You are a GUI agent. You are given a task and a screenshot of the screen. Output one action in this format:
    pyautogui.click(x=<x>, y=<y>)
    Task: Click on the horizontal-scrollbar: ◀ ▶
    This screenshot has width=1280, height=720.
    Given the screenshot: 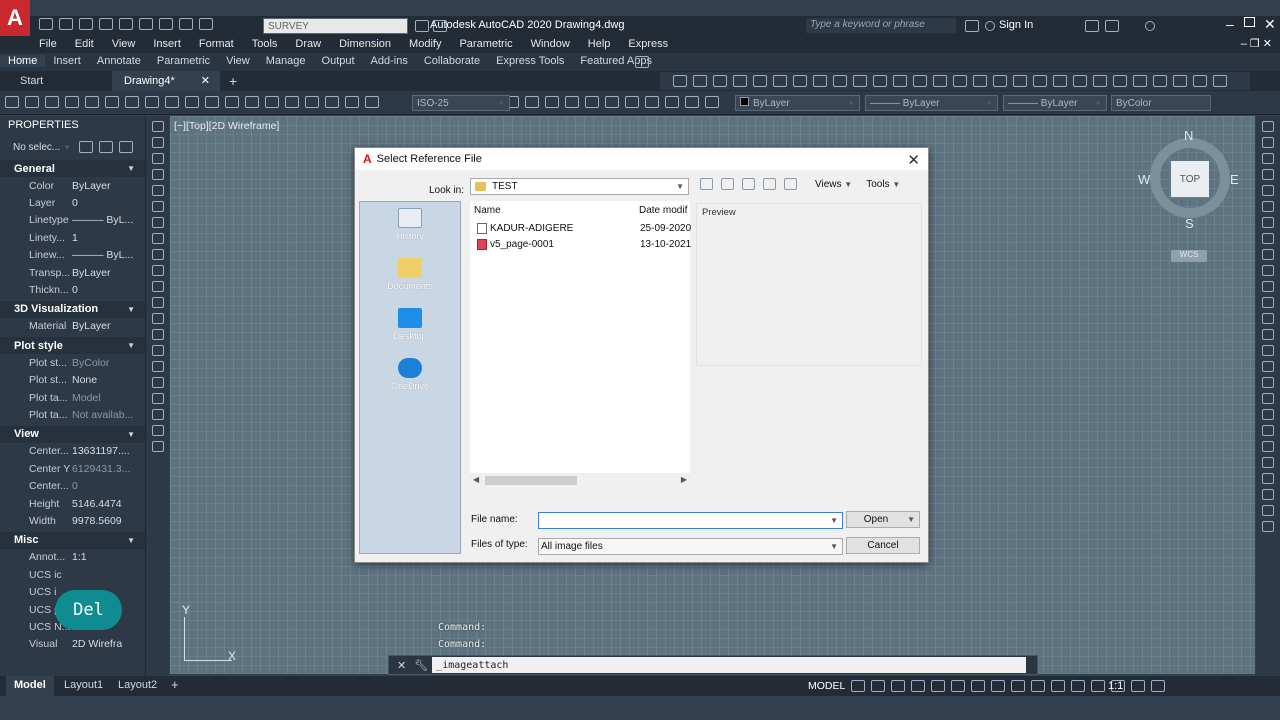 What is the action you would take?
    pyautogui.click(x=580, y=480)
    